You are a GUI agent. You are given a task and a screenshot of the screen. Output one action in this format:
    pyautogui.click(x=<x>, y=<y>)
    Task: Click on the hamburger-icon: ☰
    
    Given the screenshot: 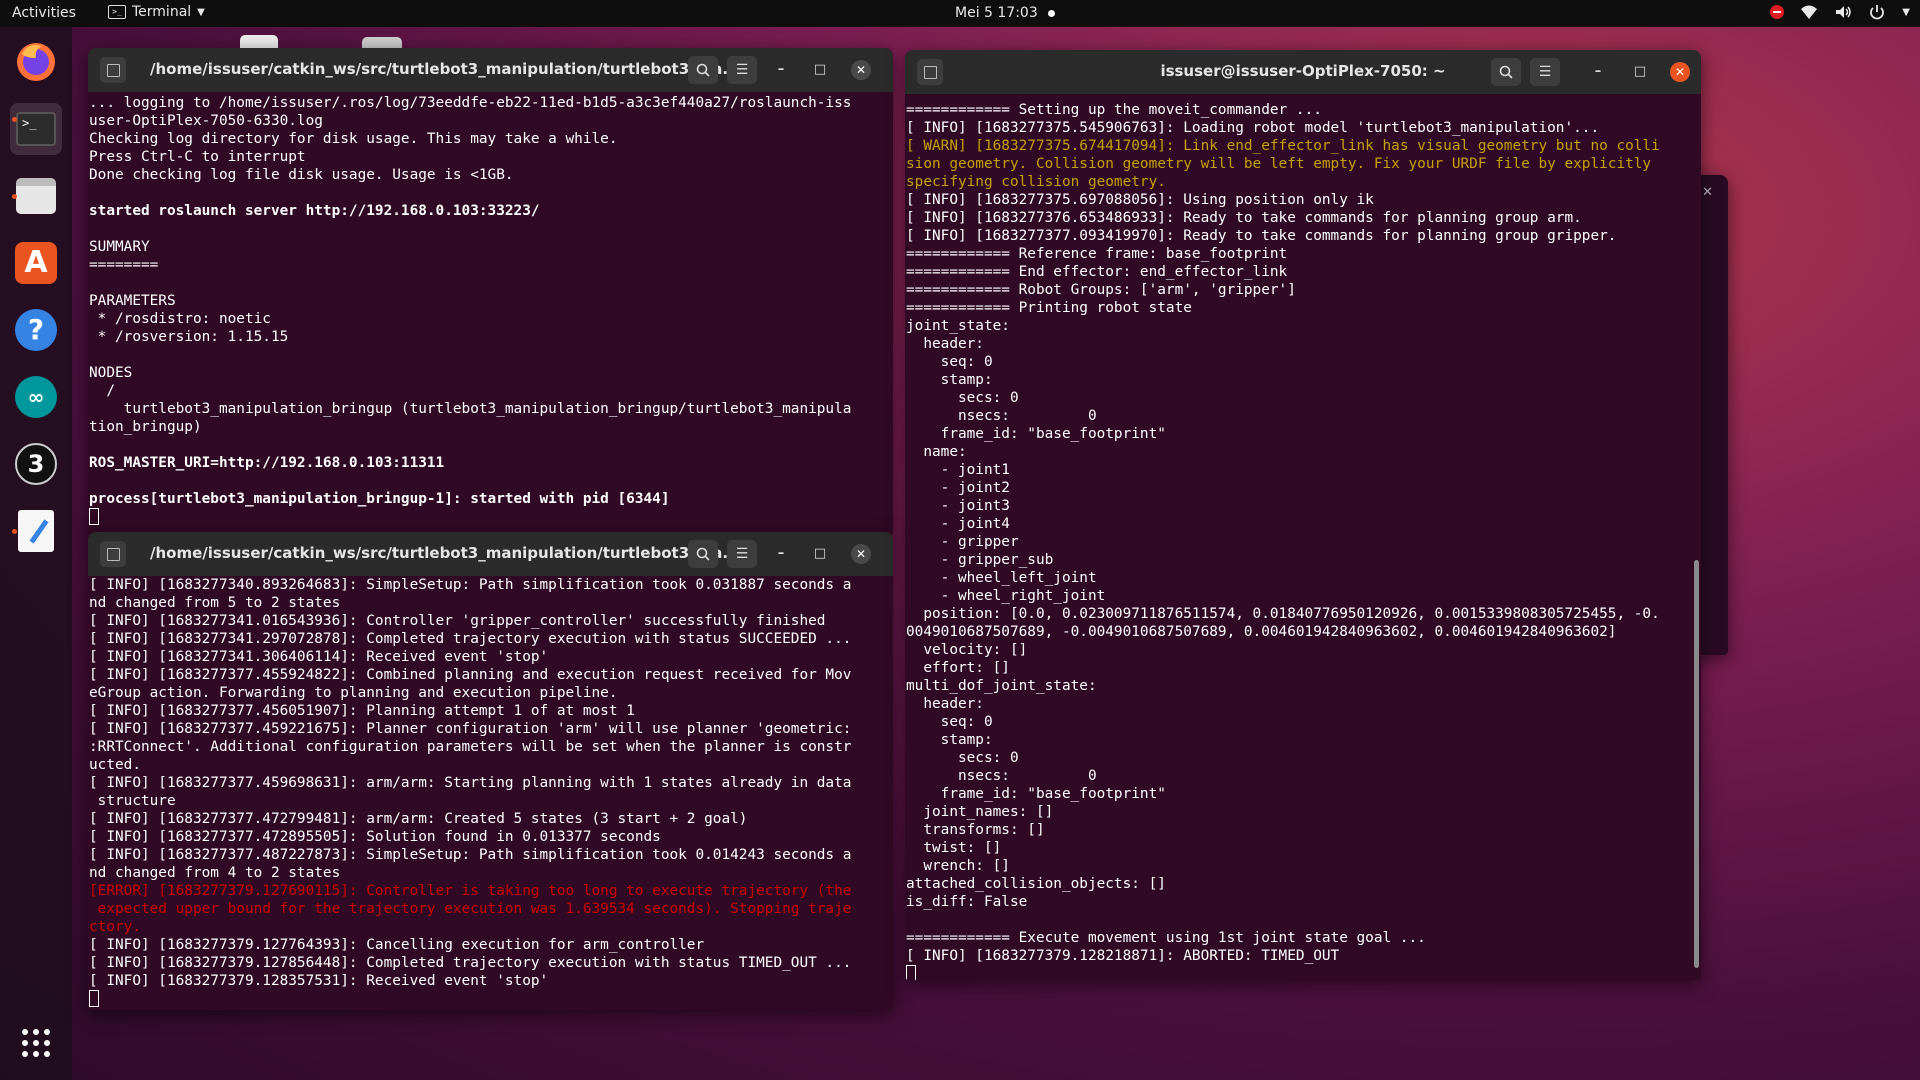 What is the action you would take?
    pyautogui.click(x=742, y=554)
    